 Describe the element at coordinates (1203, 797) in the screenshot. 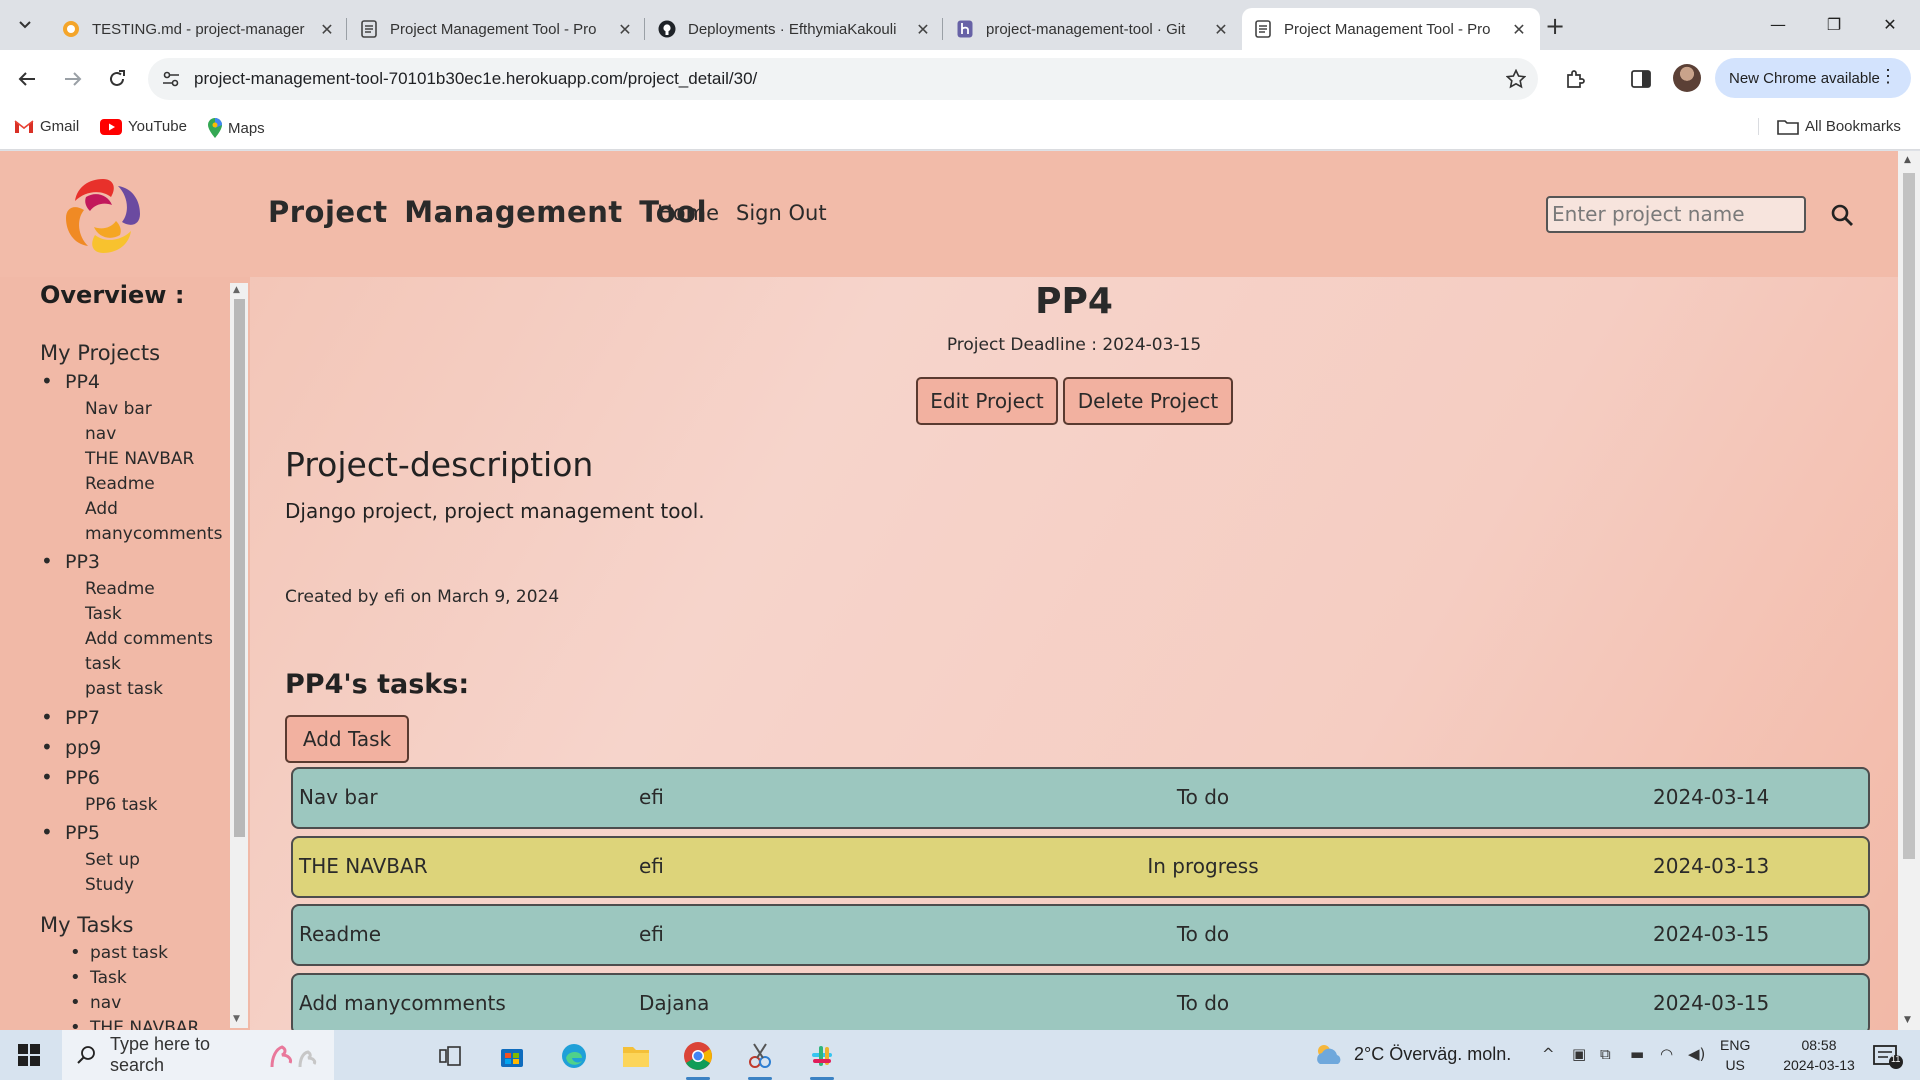

I see `task-status: To do` at that location.